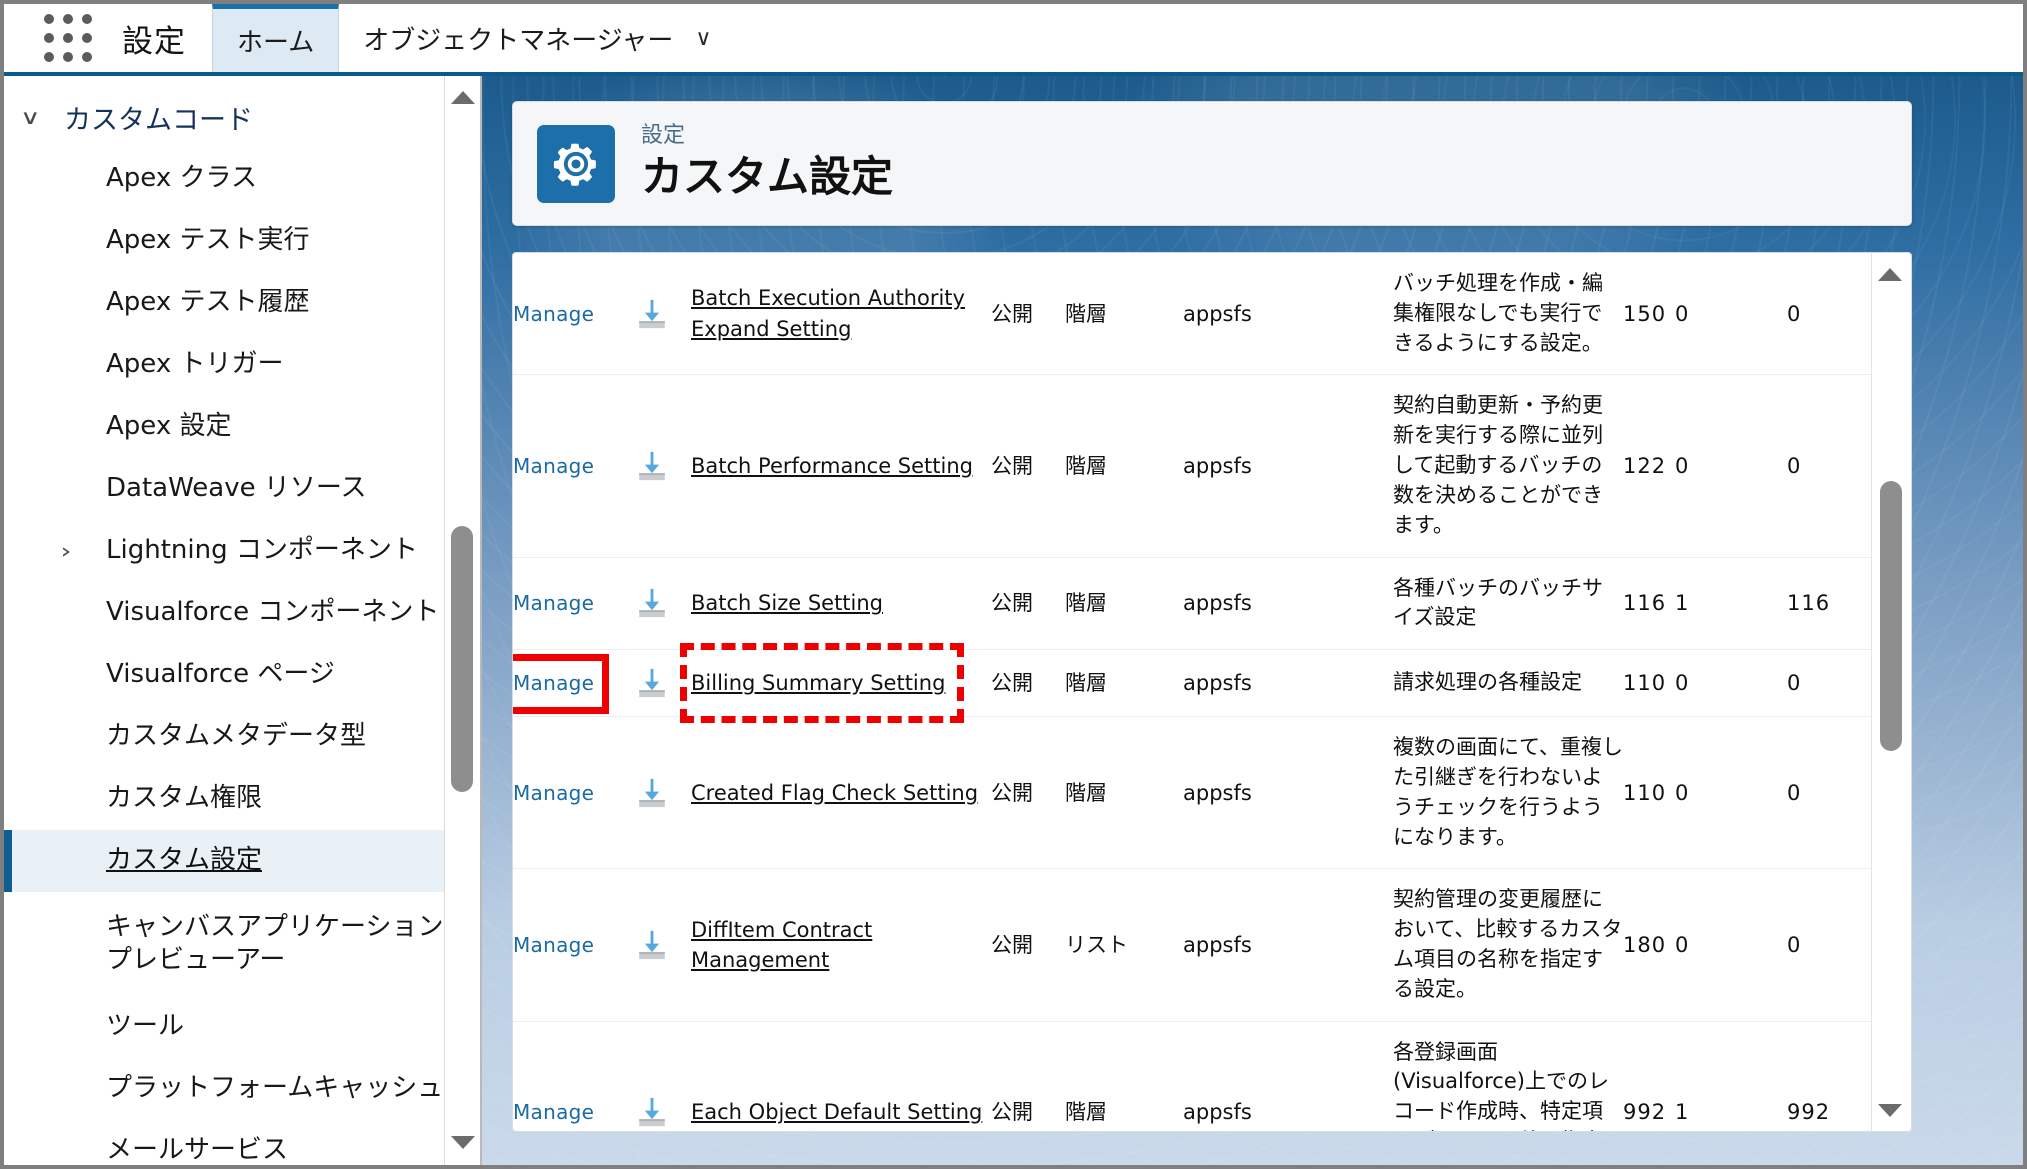  I want to click on sidebar-item-label: DataWeave リソース, so click(236, 488).